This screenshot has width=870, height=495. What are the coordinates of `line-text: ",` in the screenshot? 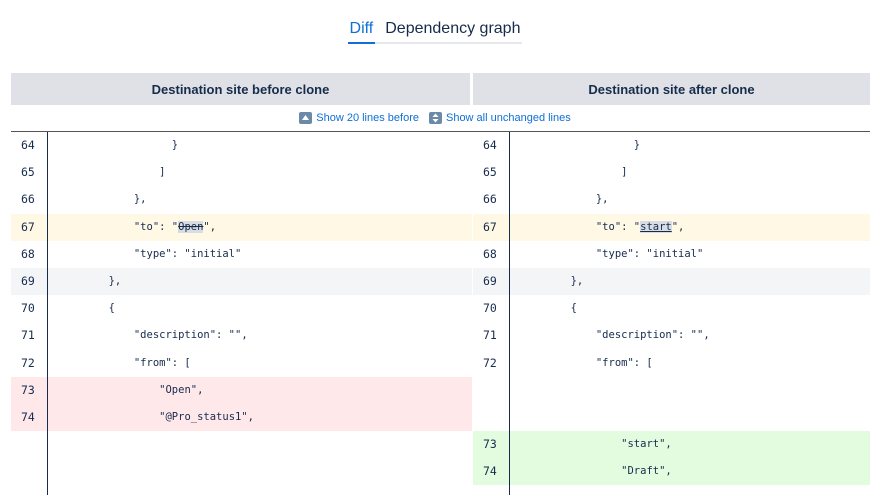 It's located at (678, 226).